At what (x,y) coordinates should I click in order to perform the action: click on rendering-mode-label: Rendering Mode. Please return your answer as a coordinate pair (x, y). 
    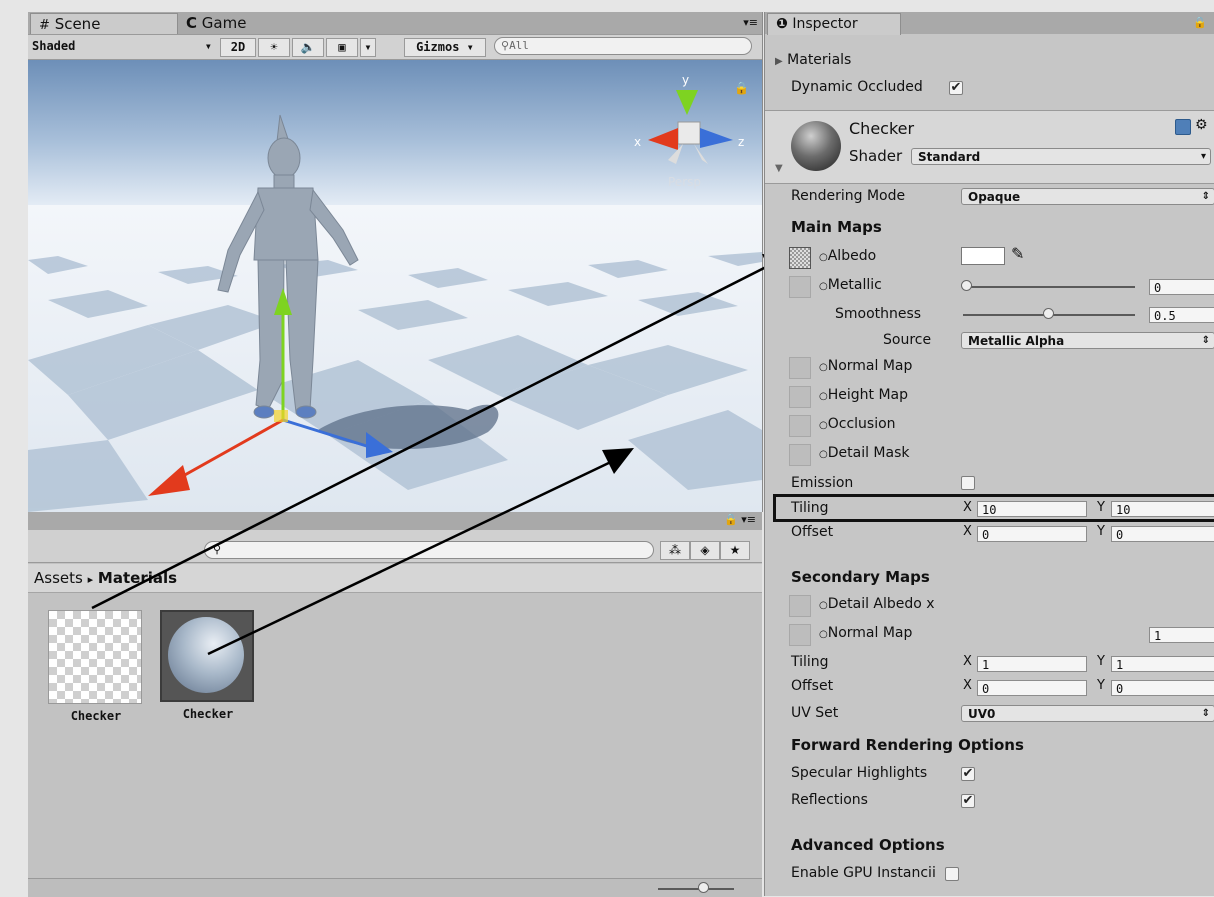
    Looking at the image, I should click on (848, 196).